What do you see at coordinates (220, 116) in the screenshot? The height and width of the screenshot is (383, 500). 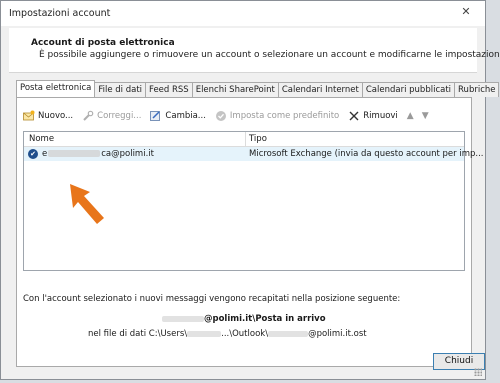 I see `default-check-icon` at bounding box center [220, 116].